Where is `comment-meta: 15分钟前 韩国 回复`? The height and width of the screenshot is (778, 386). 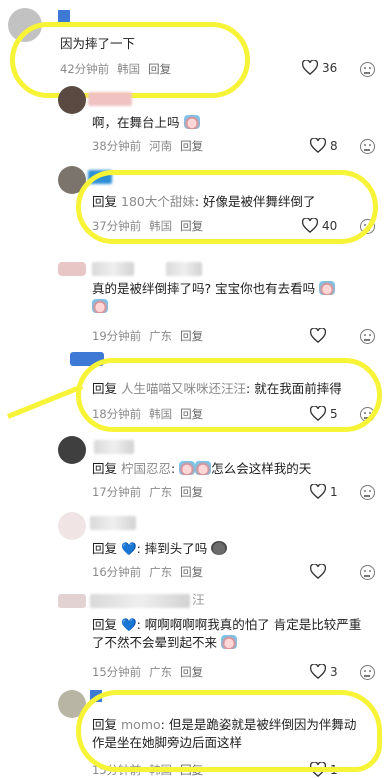 comment-meta: 15分钟前 韩国 回复 is located at coordinates (151, 770).